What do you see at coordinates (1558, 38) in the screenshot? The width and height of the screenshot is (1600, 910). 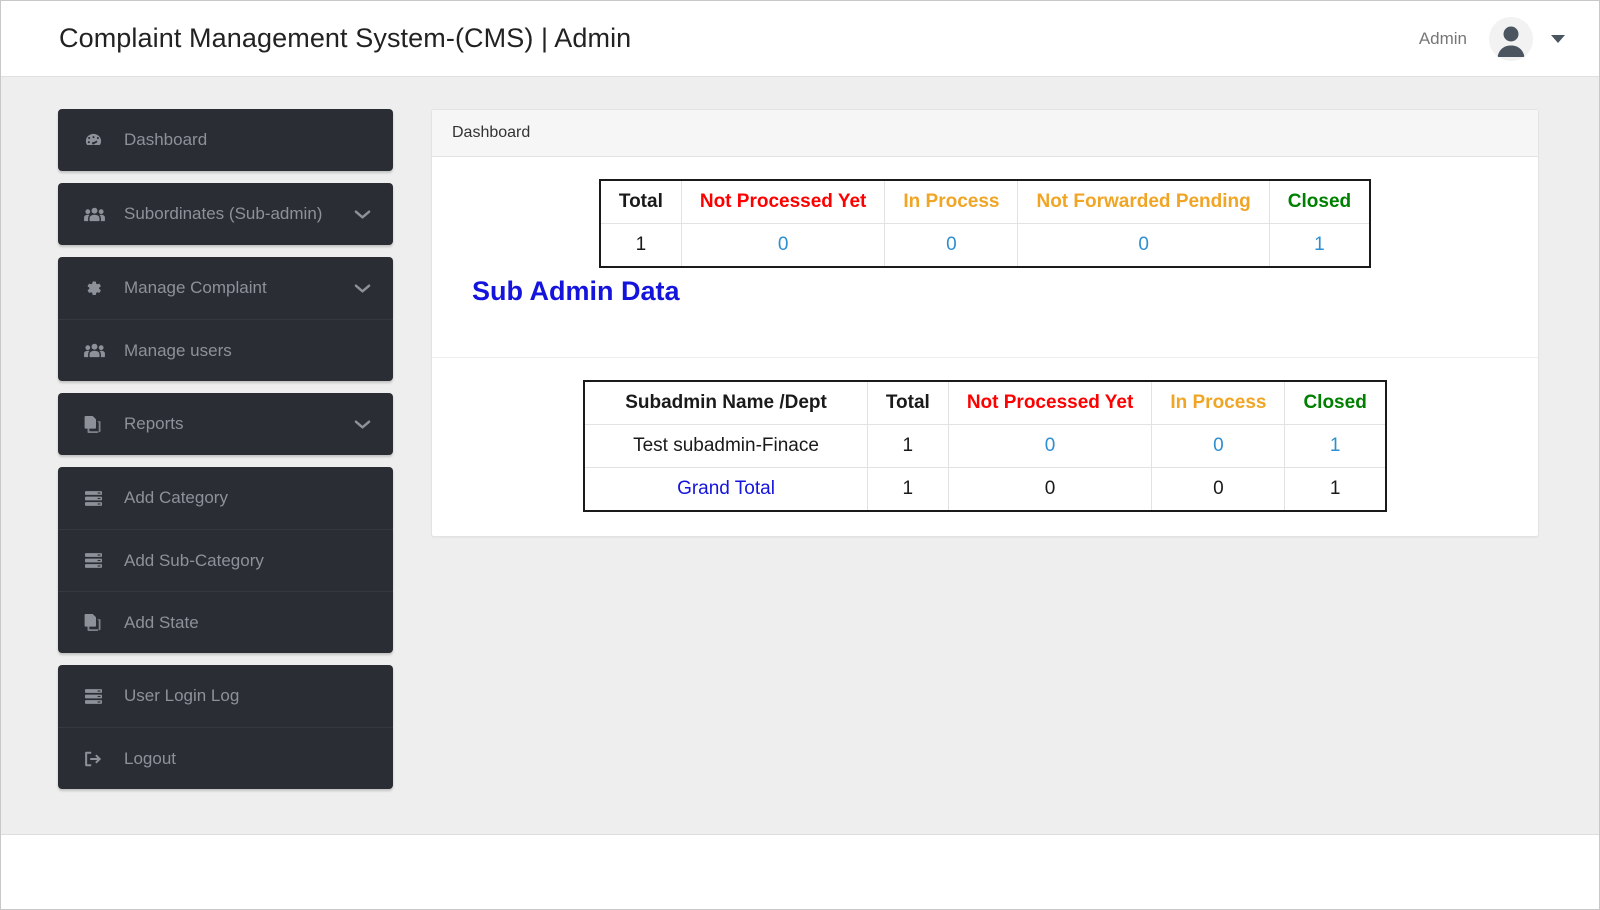 I see `caret-down-icon` at bounding box center [1558, 38].